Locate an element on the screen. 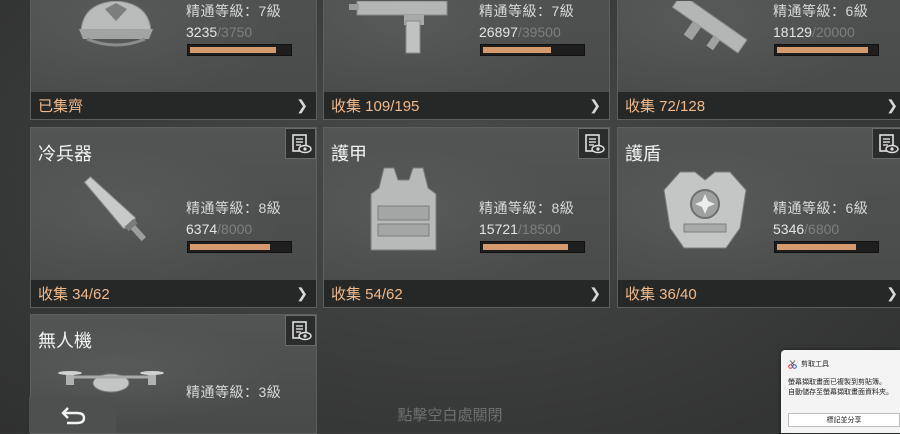  mastery-card-helmet: 精通等級：7級 3235/3750 已集齊 ❯ is located at coordinates (173, 60).